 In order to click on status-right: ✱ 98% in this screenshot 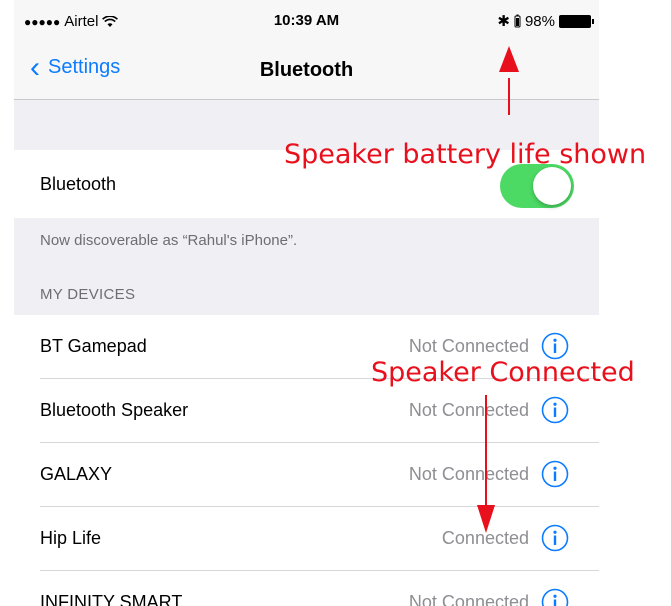, I will do `click(545, 21)`.